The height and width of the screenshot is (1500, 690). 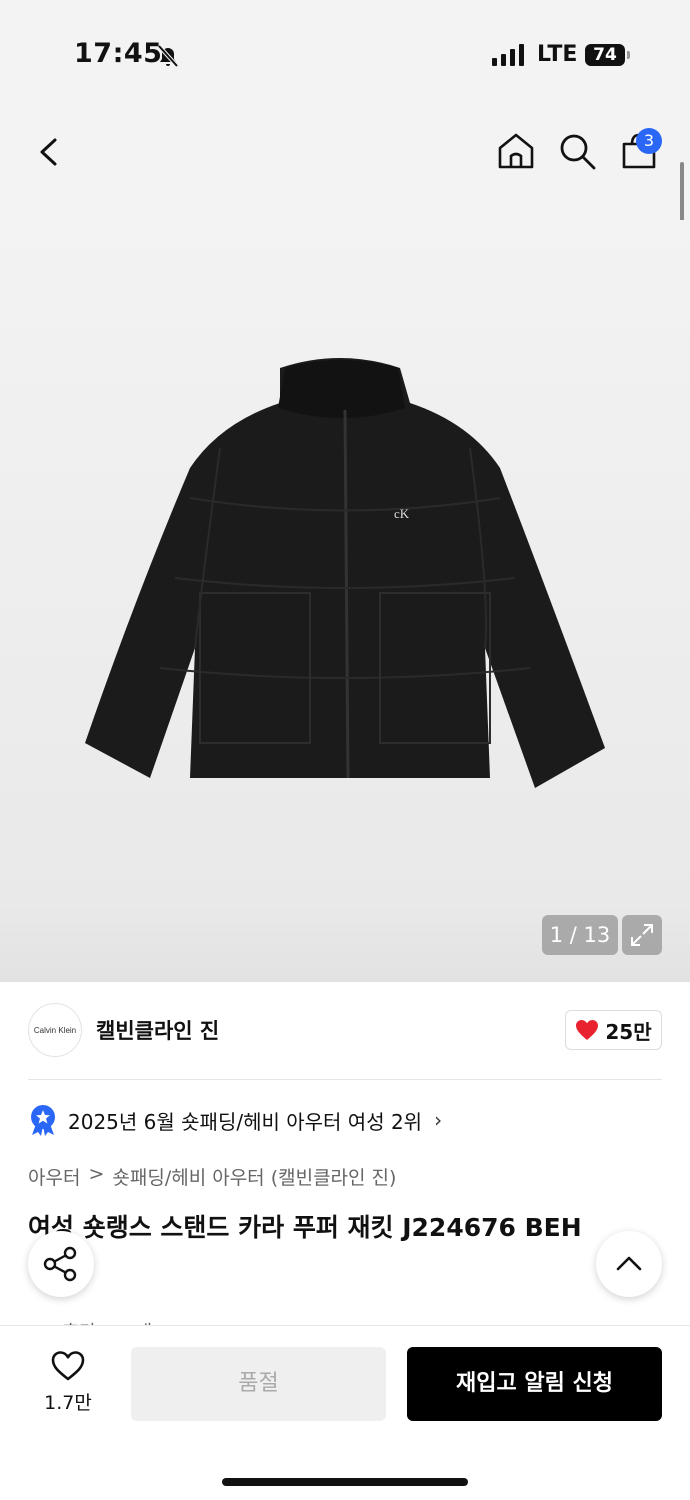 What do you see at coordinates (118, 53) in the screenshot?
I see `status-time: 17:45` at bounding box center [118, 53].